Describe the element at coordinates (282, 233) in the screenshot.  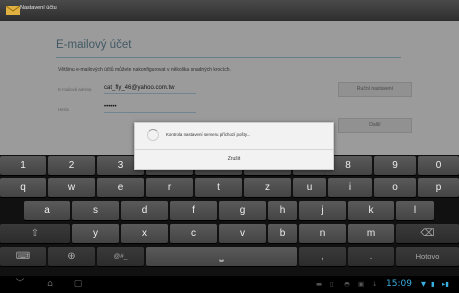
I see `key-b: b` at that location.